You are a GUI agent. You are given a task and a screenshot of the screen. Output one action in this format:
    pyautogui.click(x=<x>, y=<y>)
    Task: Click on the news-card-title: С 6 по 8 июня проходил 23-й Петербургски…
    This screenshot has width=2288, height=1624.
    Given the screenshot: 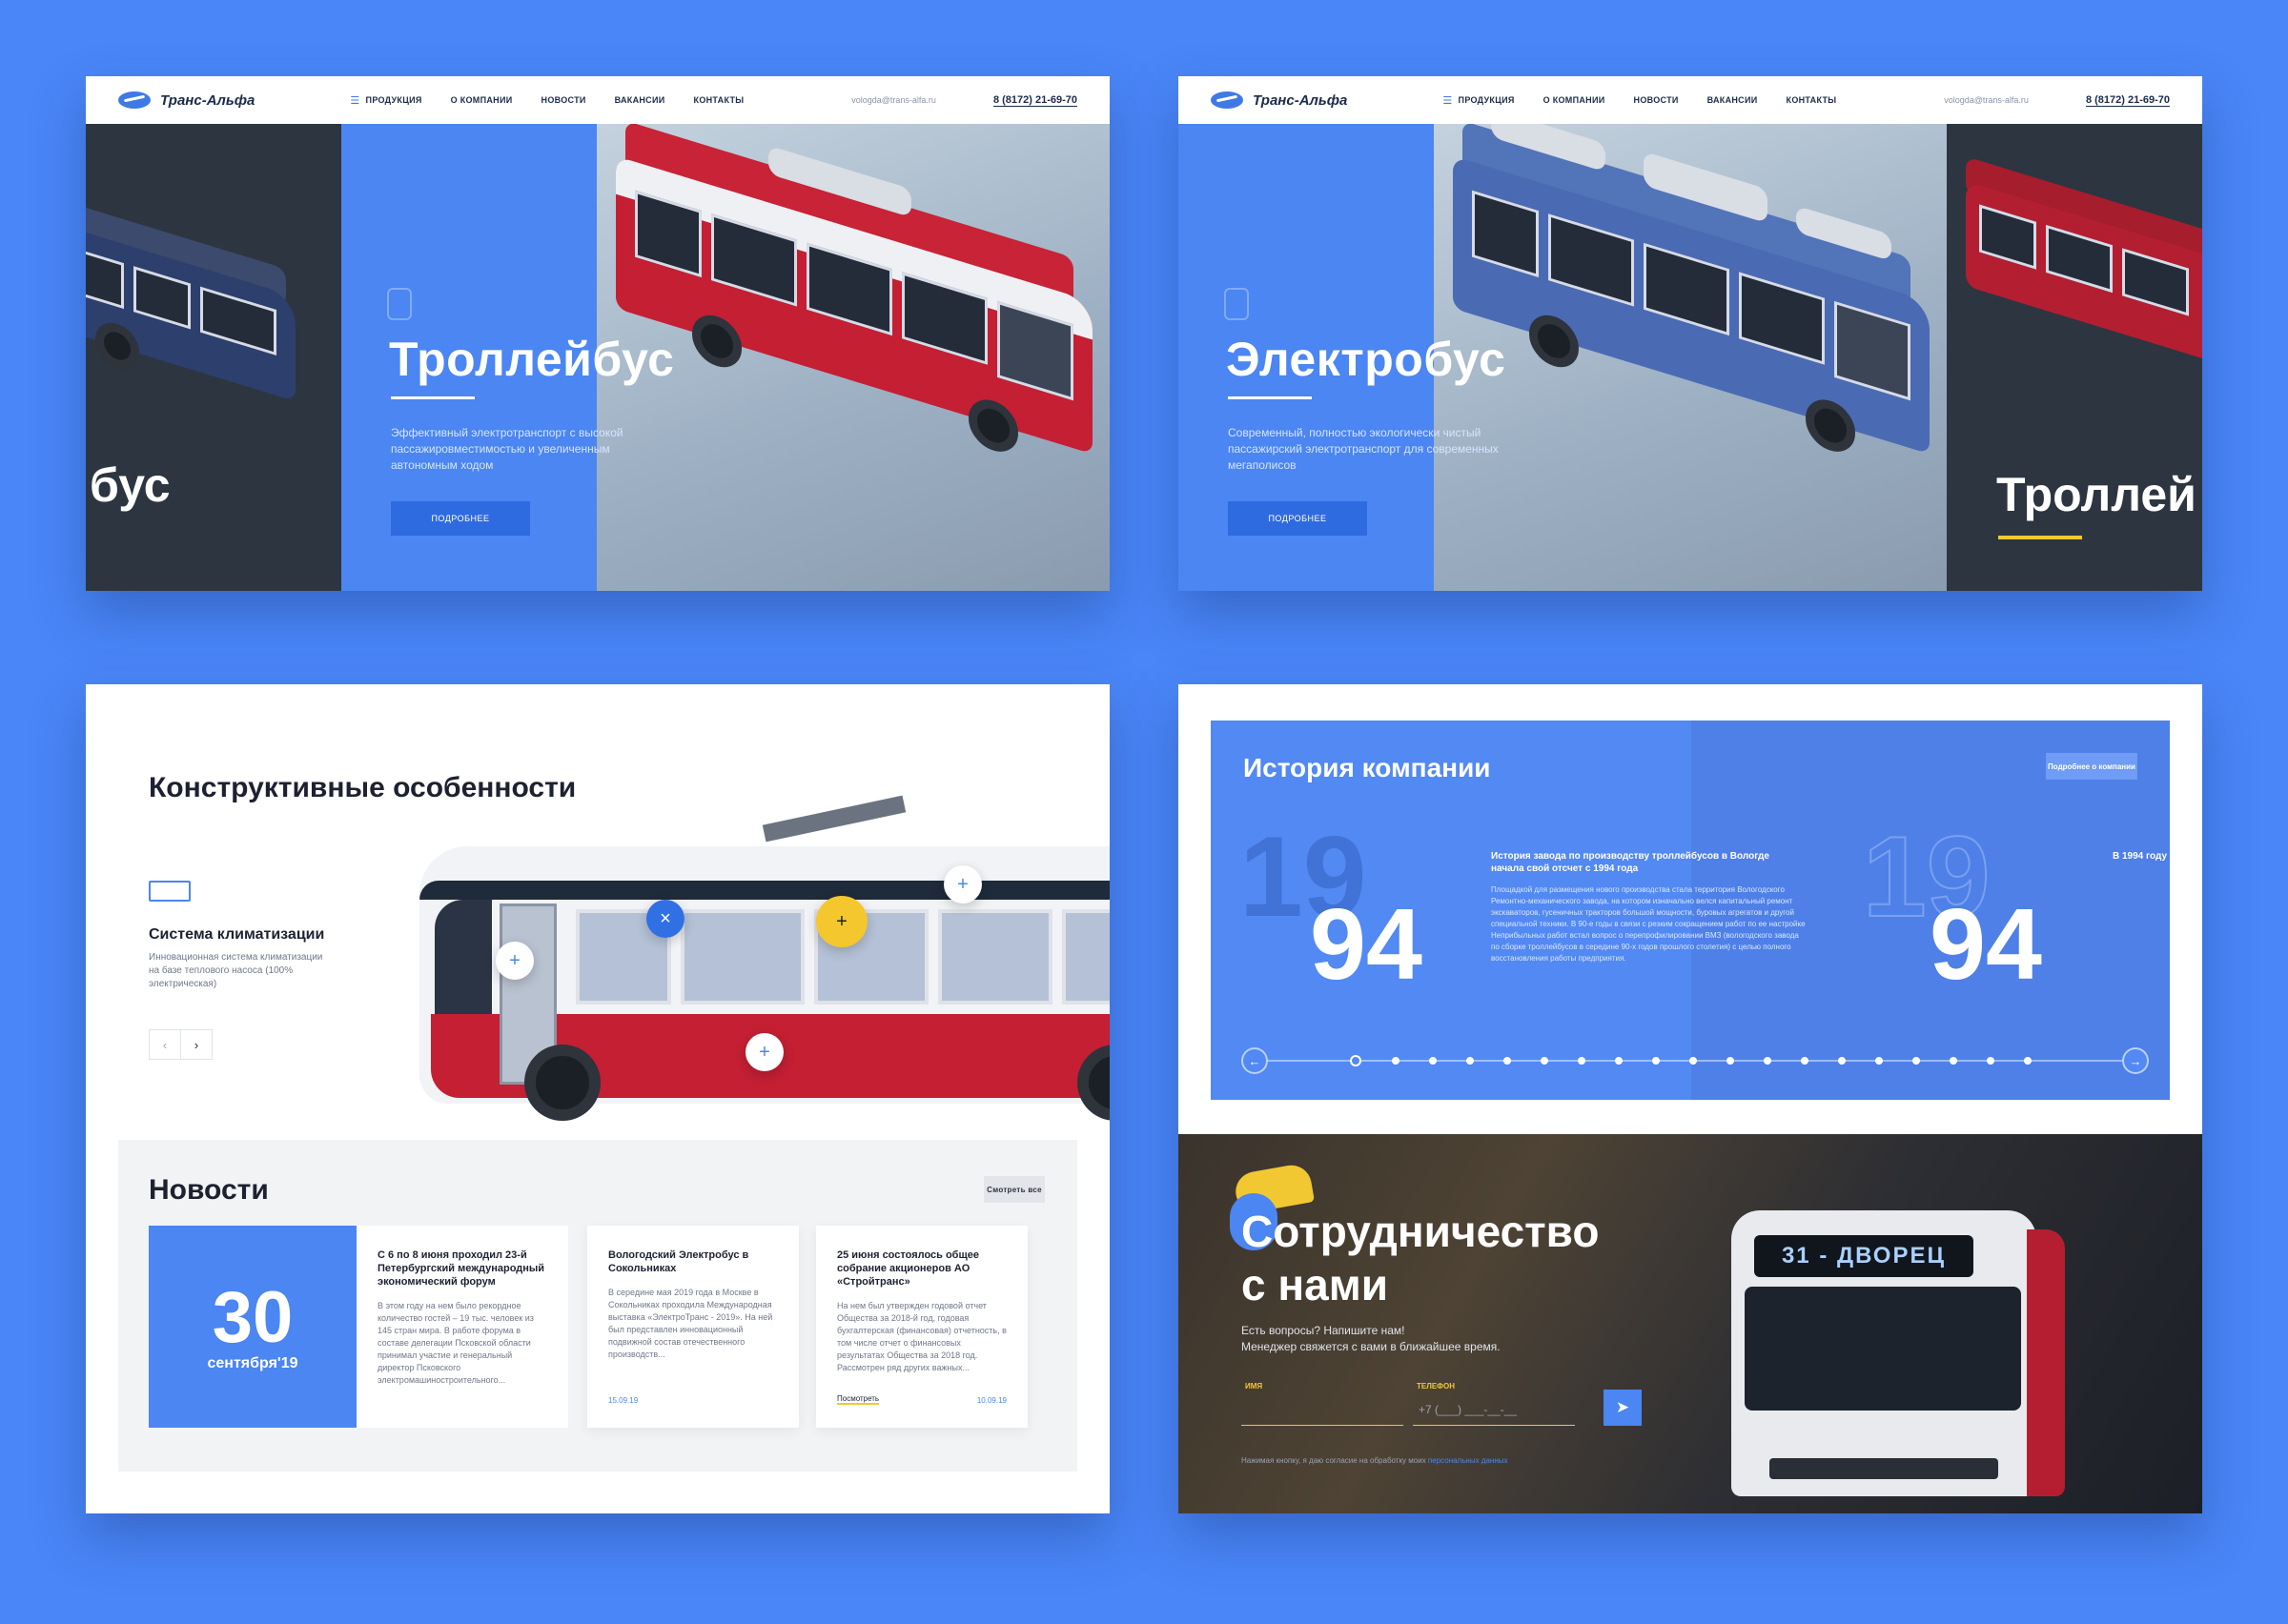 What is the action you would take?
    pyautogui.click(x=462, y=1268)
    